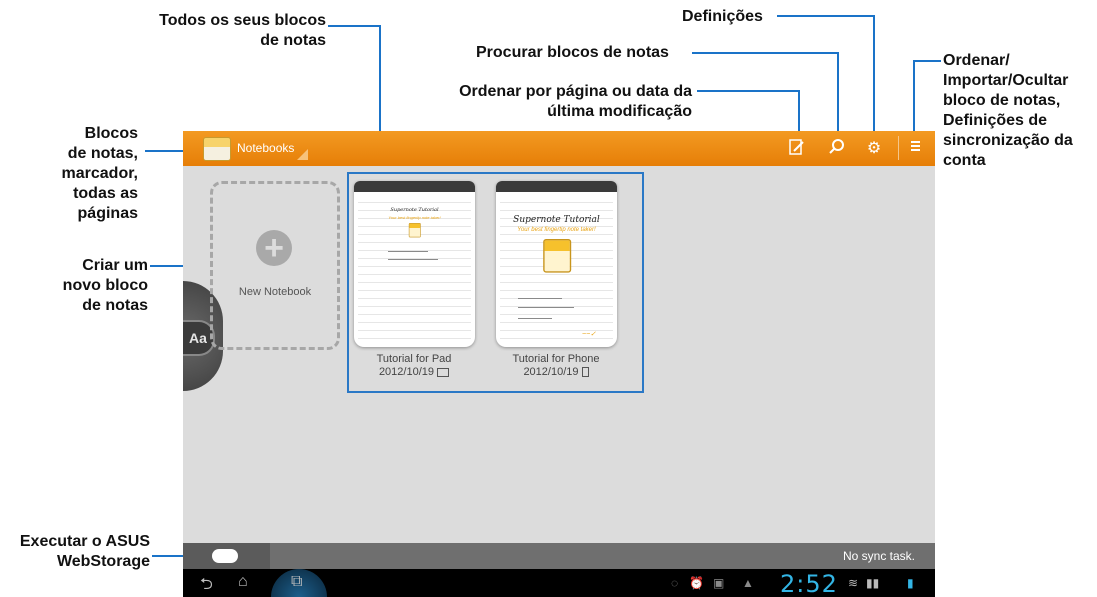 The height and width of the screenshot is (597, 1097). What do you see at coordinates (443, 372) in the screenshot?
I see `tablet-icon` at bounding box center [443, 372].